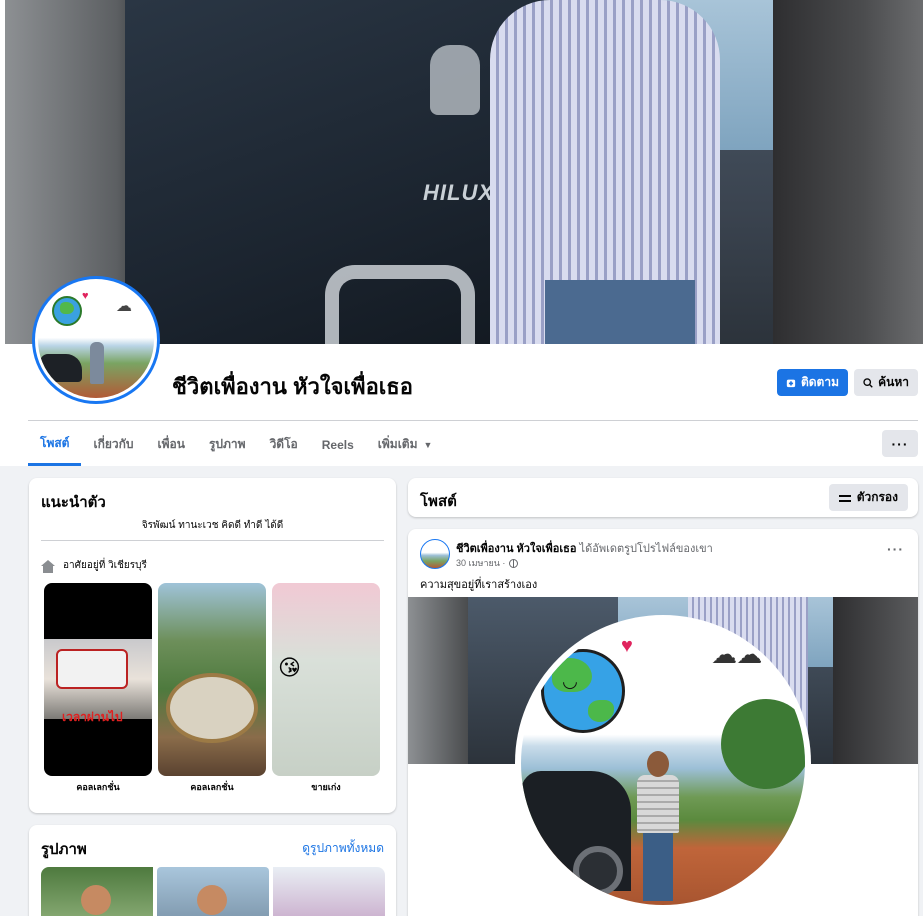 This screenshot has width=923, height=916. Describe the element at coordinates (516, 549) in the screenshot. I see `post-author-name: ชีวิตเพื่องาน หัวใจเพื่อเธอ` at that location.